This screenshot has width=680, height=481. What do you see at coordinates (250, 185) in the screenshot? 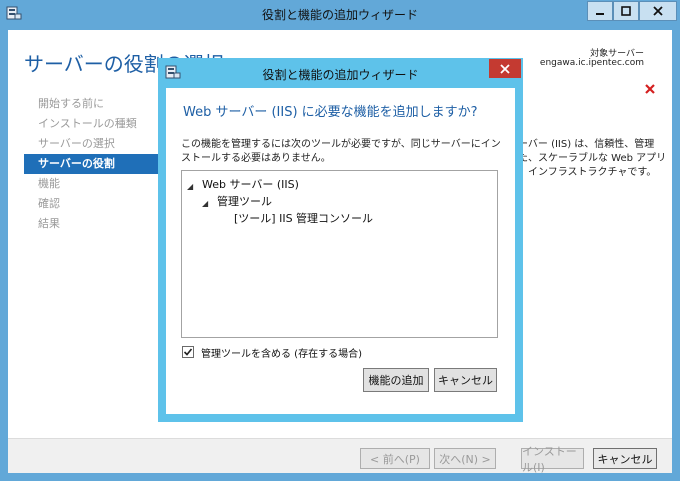
I see `tree-item-web-server: Web サーバー (IIS)` at bounding box center [250, 185].